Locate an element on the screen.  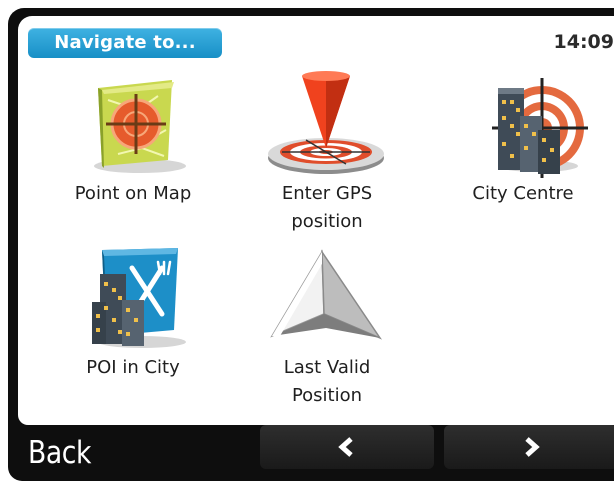
menu-item-enter-gps-position: Enter GPS position is located at coordinates (327, 153).